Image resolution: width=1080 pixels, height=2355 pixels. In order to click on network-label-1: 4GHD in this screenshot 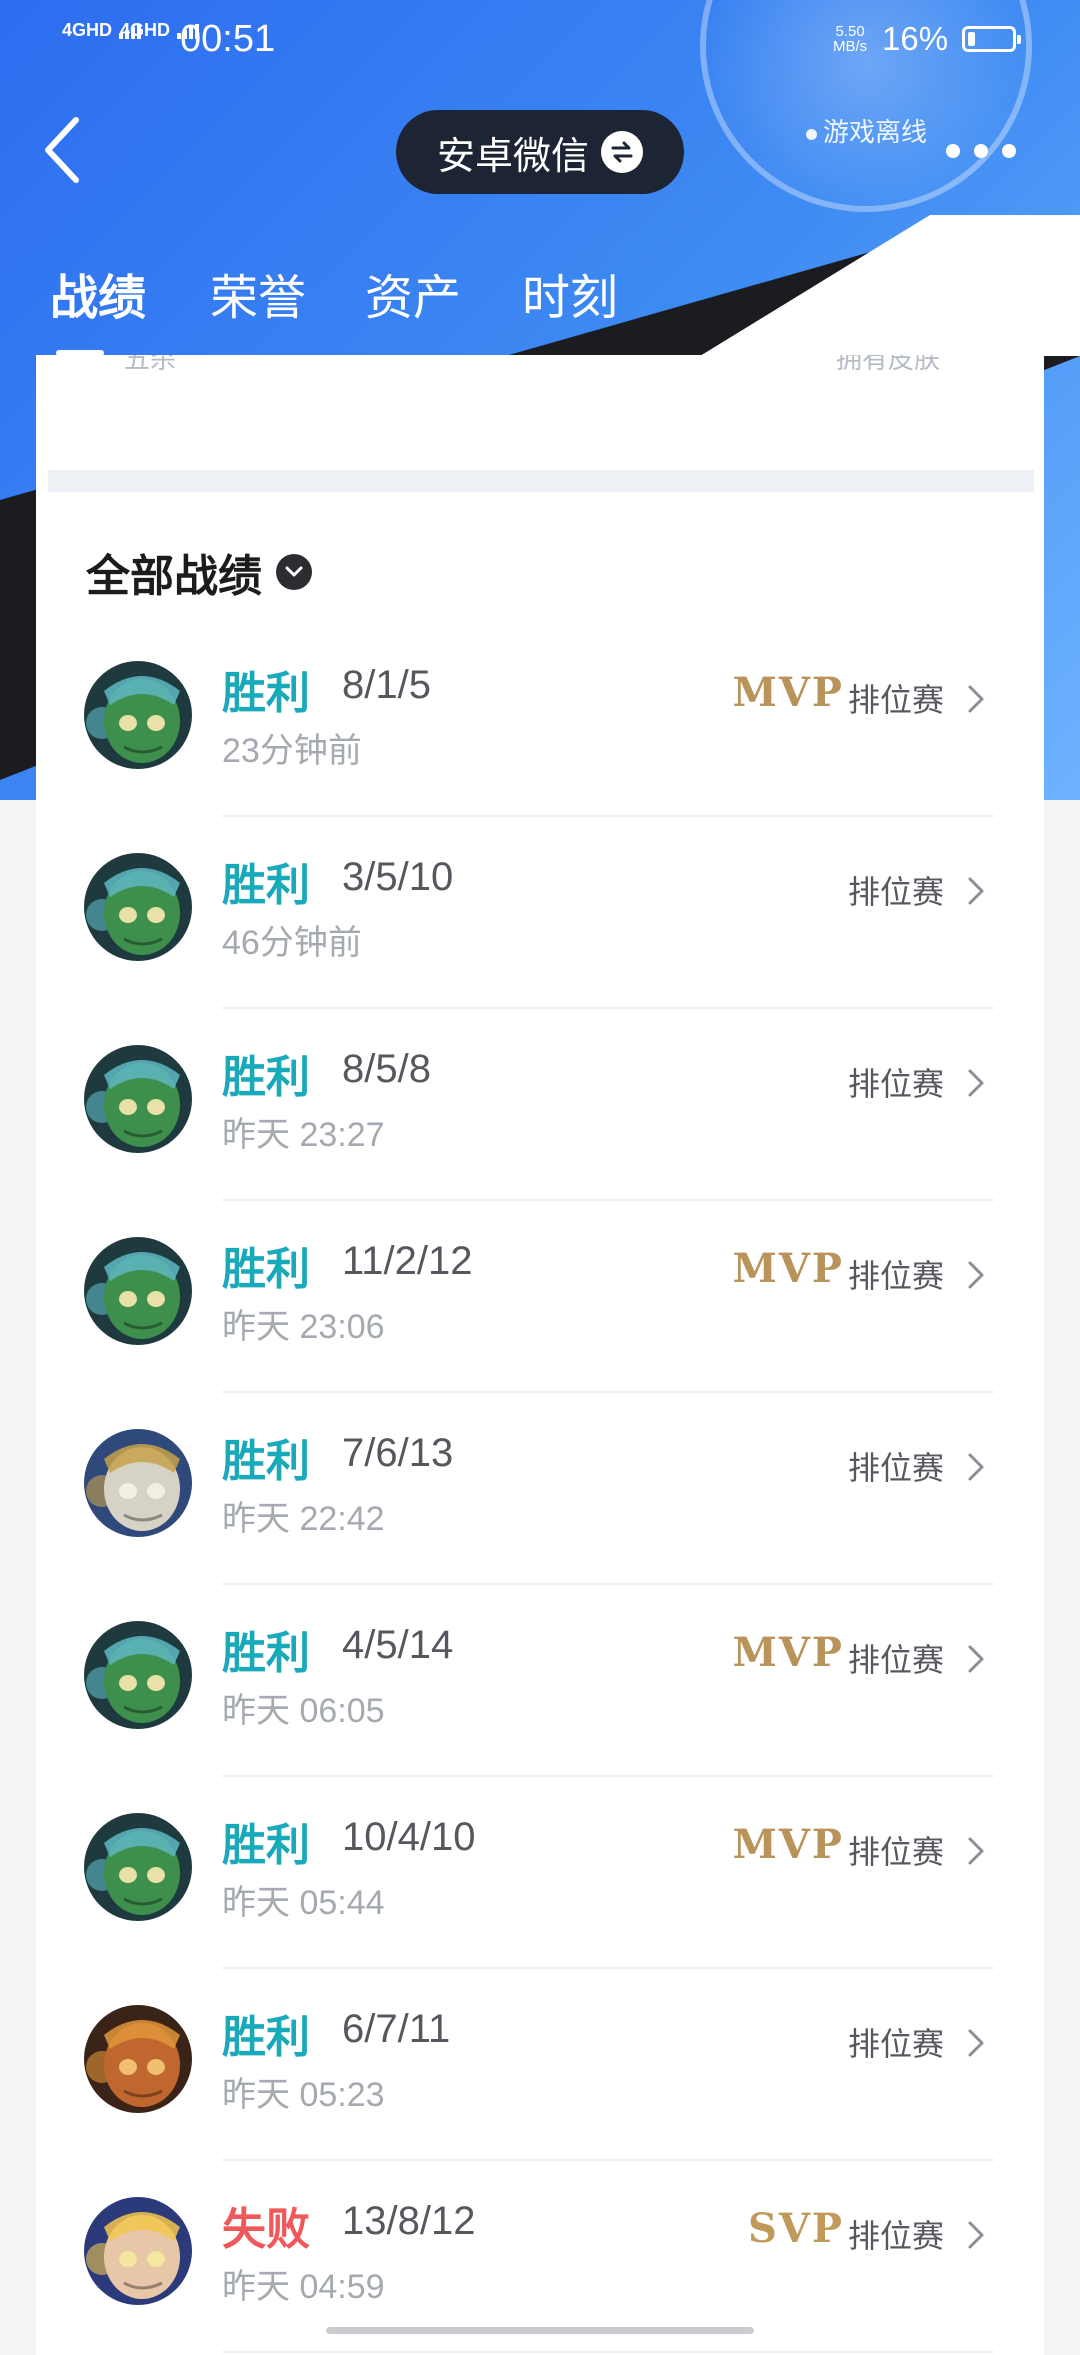, I will do `click(87, 30)`.